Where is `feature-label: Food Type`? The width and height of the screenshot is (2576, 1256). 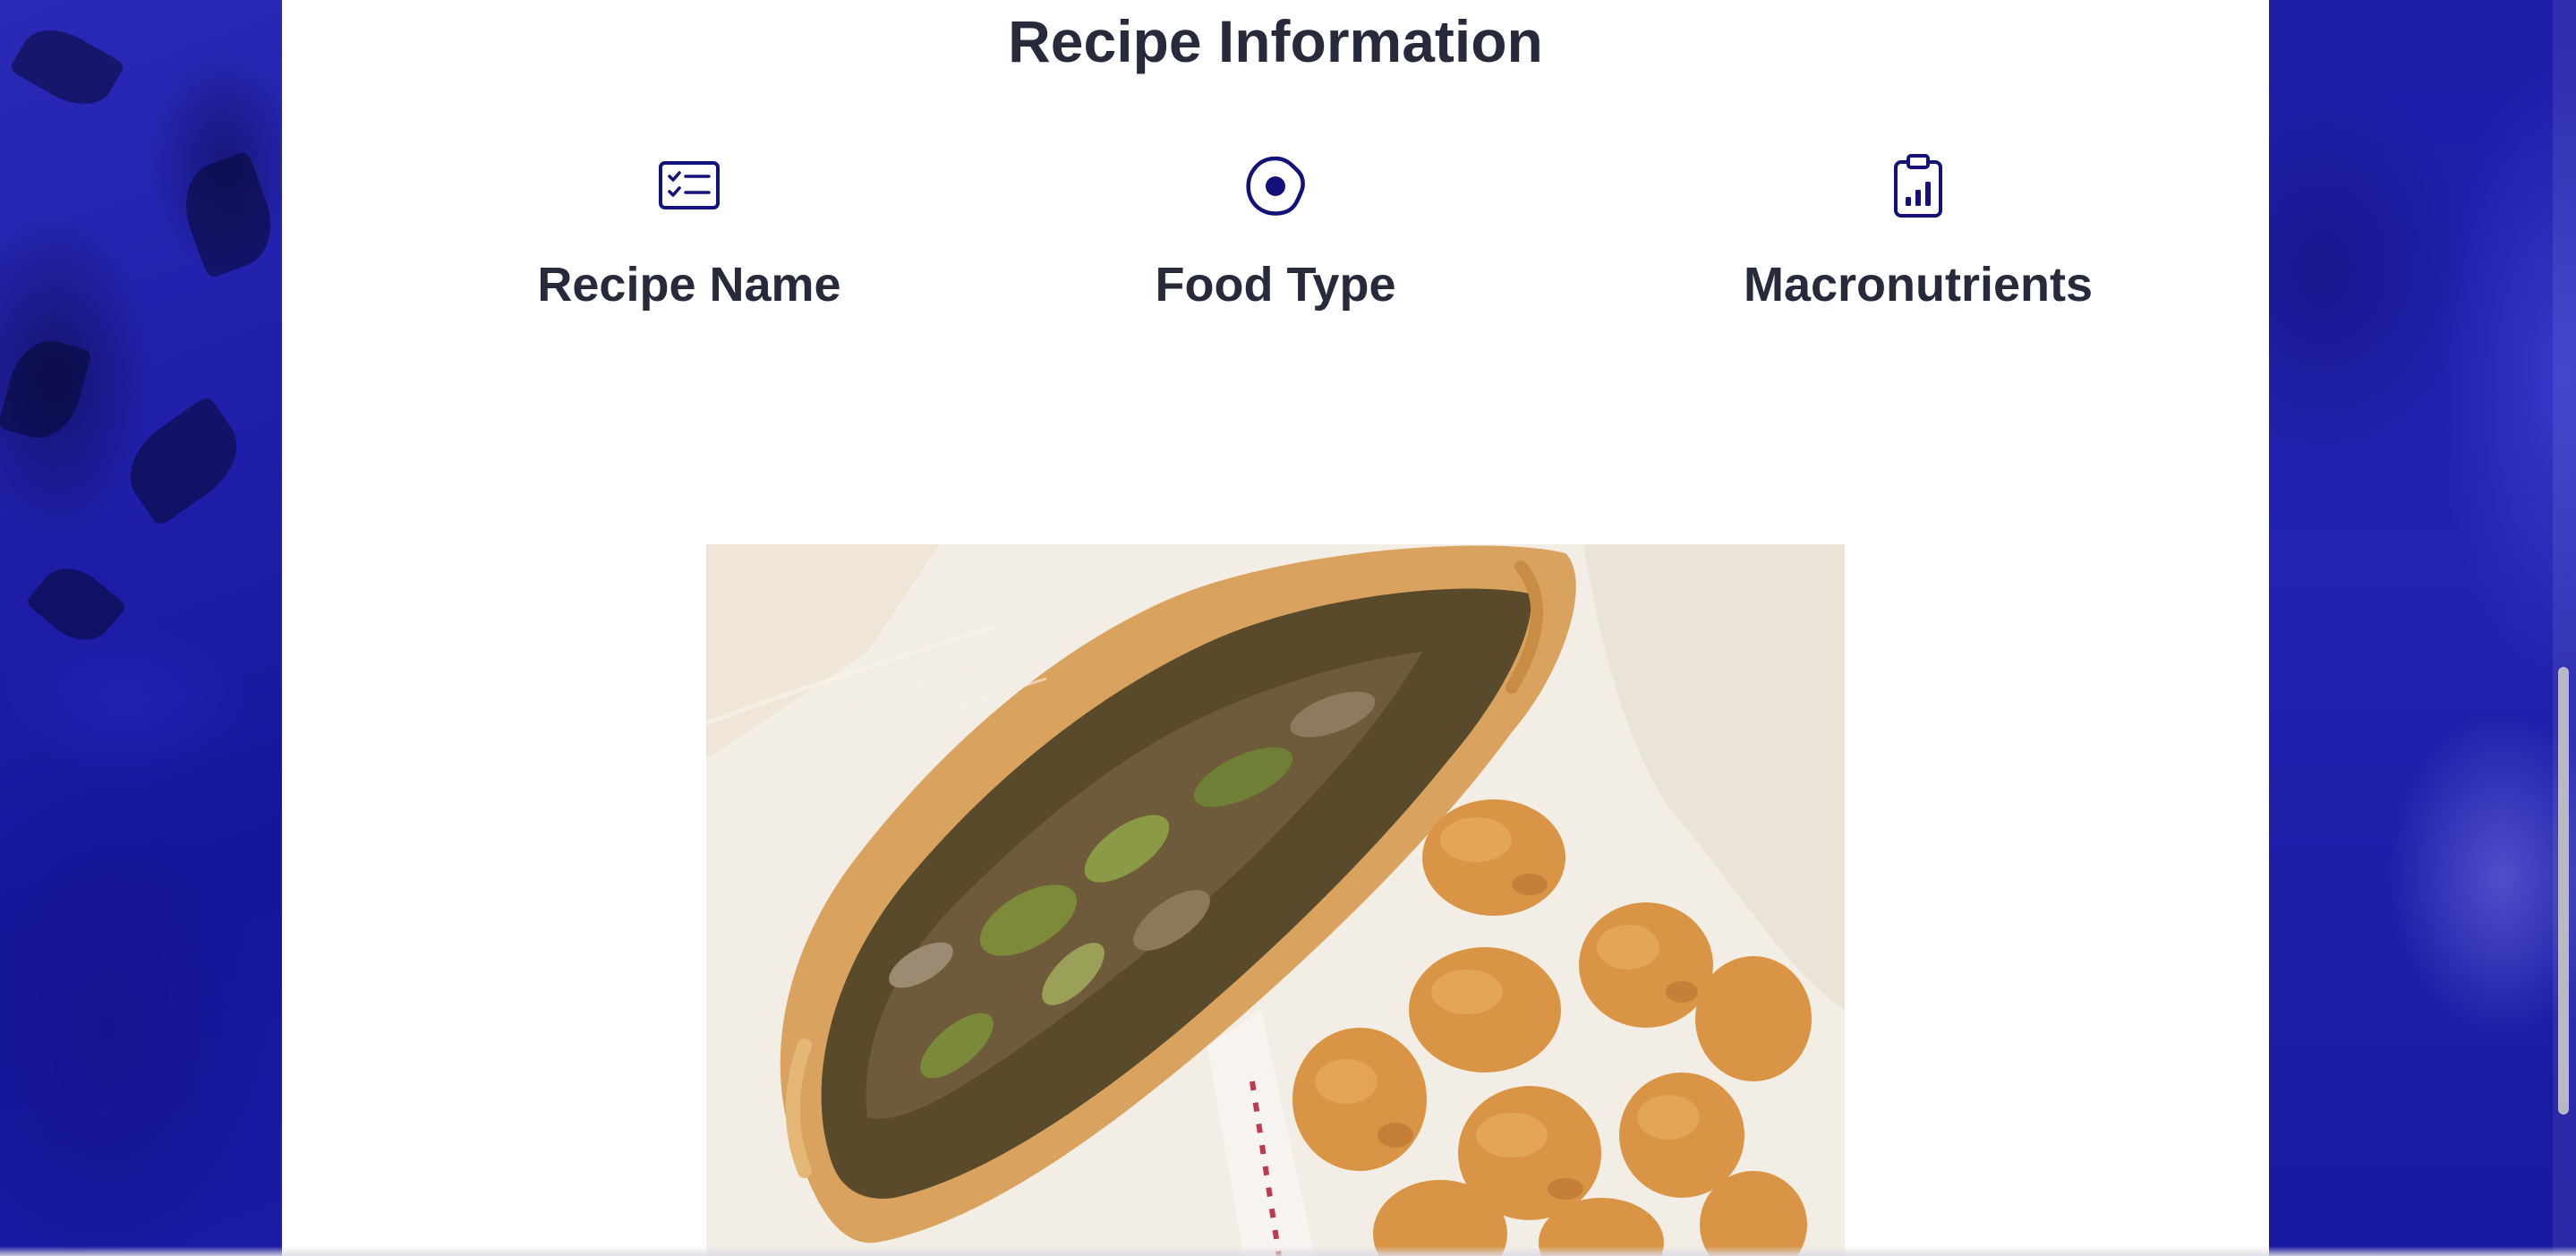 feature-label: Food Type is located at coordinates (1275, 285).